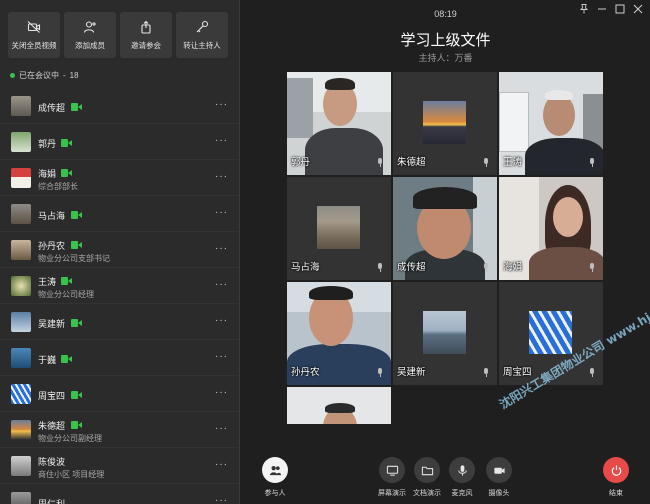 Image resolution: width=650 pixels, height=504 pixels. What do you see at coordinates (462, 470) in the screenshot?
I see `microphone-icon` at bounding box center [462, 470].